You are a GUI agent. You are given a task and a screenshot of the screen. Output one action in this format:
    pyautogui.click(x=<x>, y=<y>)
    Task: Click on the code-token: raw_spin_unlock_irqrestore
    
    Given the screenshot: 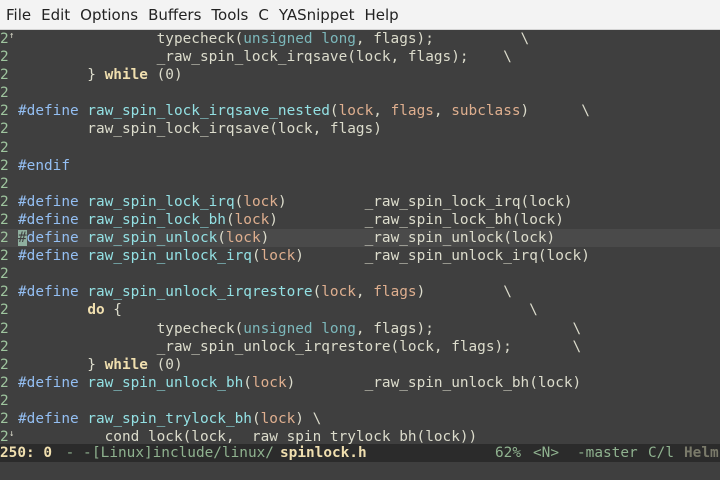 What is the action you would take?
    pyautogui.click(x=200, y=292)
    